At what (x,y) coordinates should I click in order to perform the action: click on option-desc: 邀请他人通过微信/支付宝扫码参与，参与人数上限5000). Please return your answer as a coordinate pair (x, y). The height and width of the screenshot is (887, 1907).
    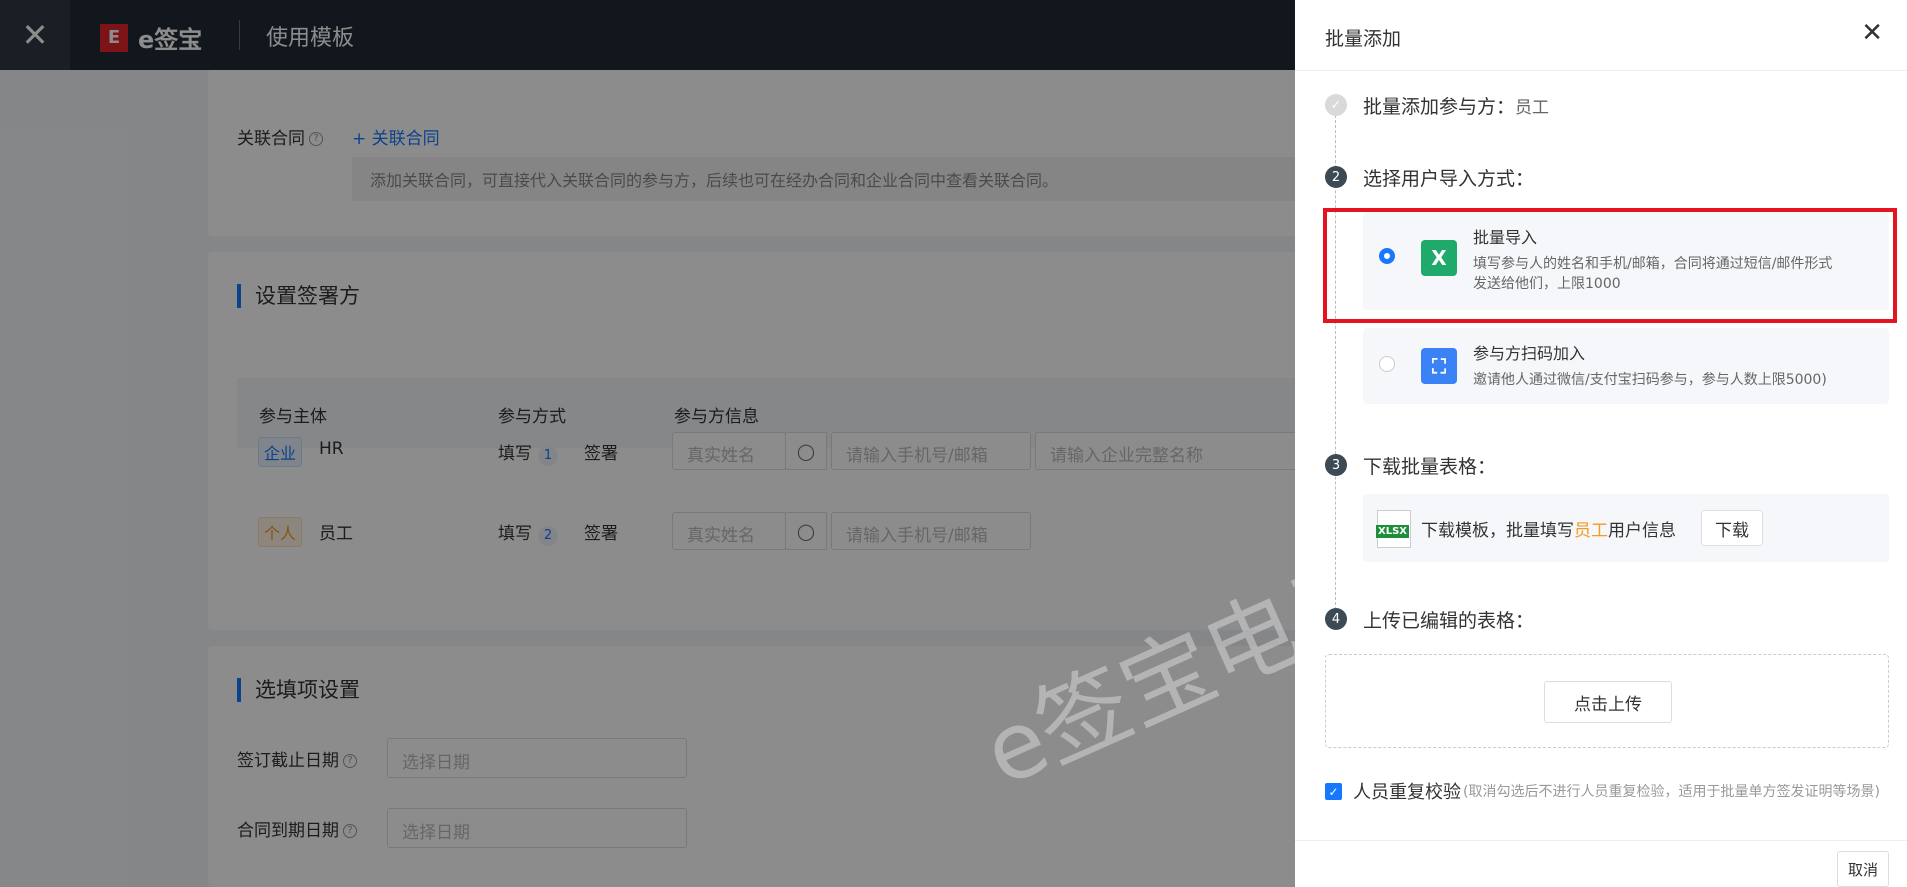
    Looking at the image, I should click on (1650, 380).